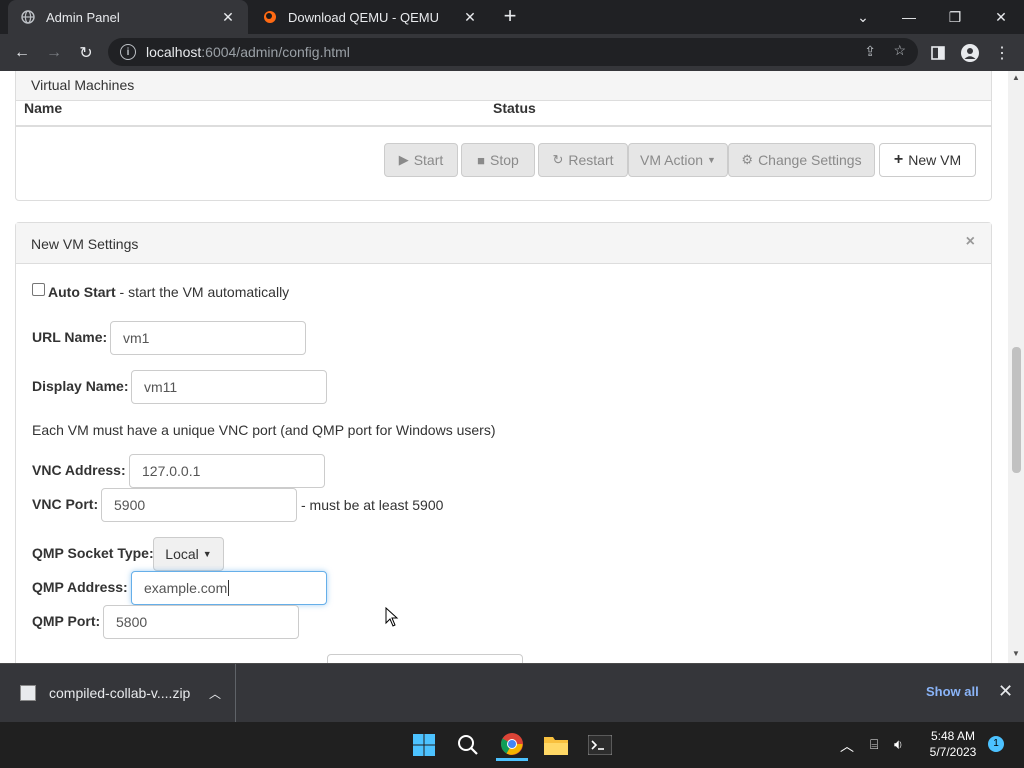 Image resolution: width=1024 pixels, height=768 pixels. What do you see at coordinates (953, 752) in the screenshot?
I see `clock-date: 5/7/2023` at bounding box center [953, 752].